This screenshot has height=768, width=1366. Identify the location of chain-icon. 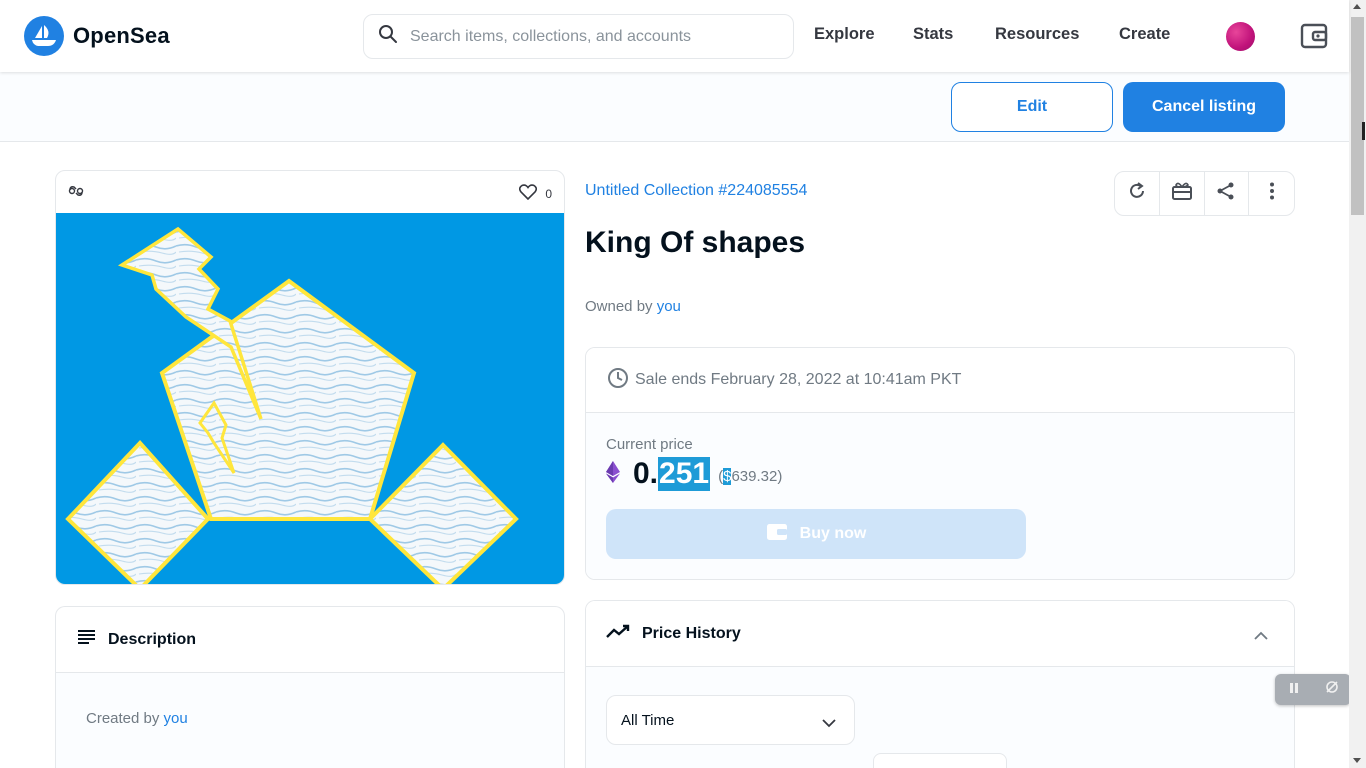
(76, 193).